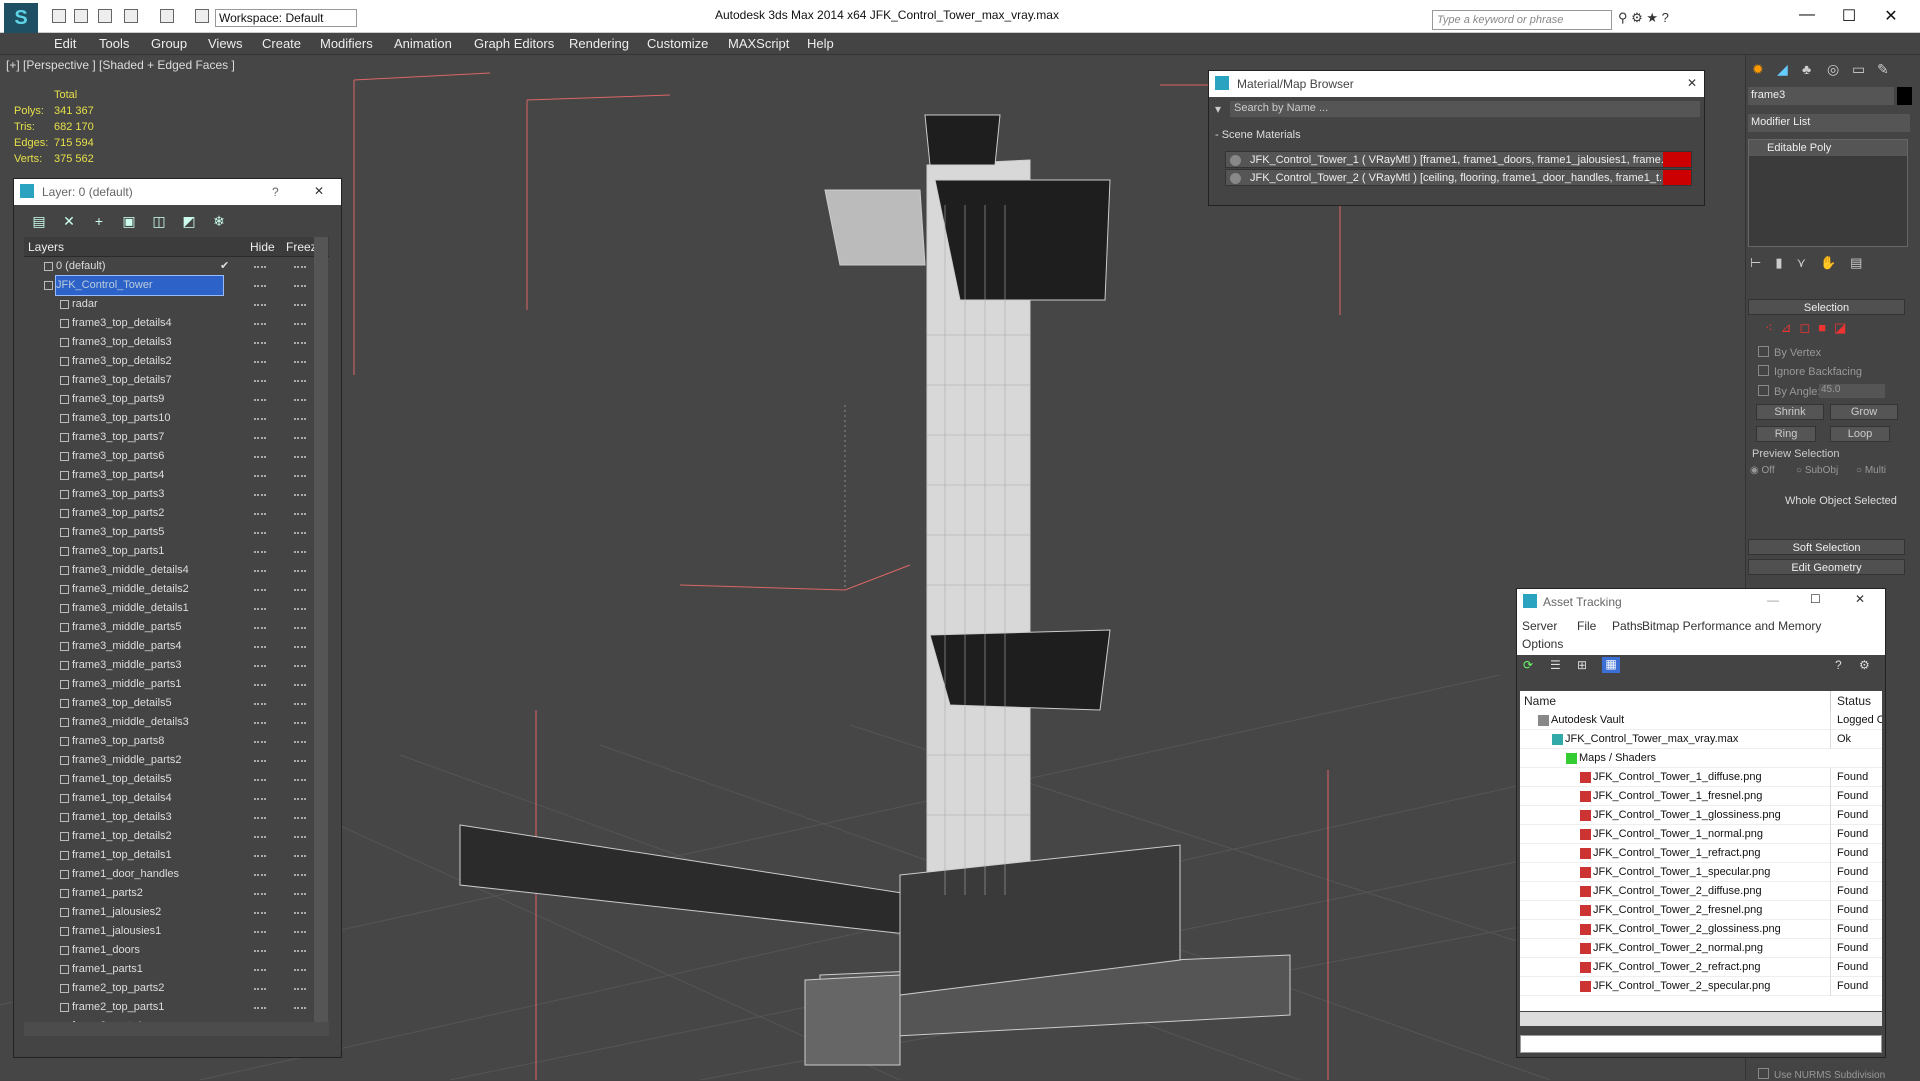 This screenshot has width=1920, height=1081. Describe the element at coordinates (1828, 148) in the screenshot. I see `stack-item-editable-poly: Editable Poly` at that location.